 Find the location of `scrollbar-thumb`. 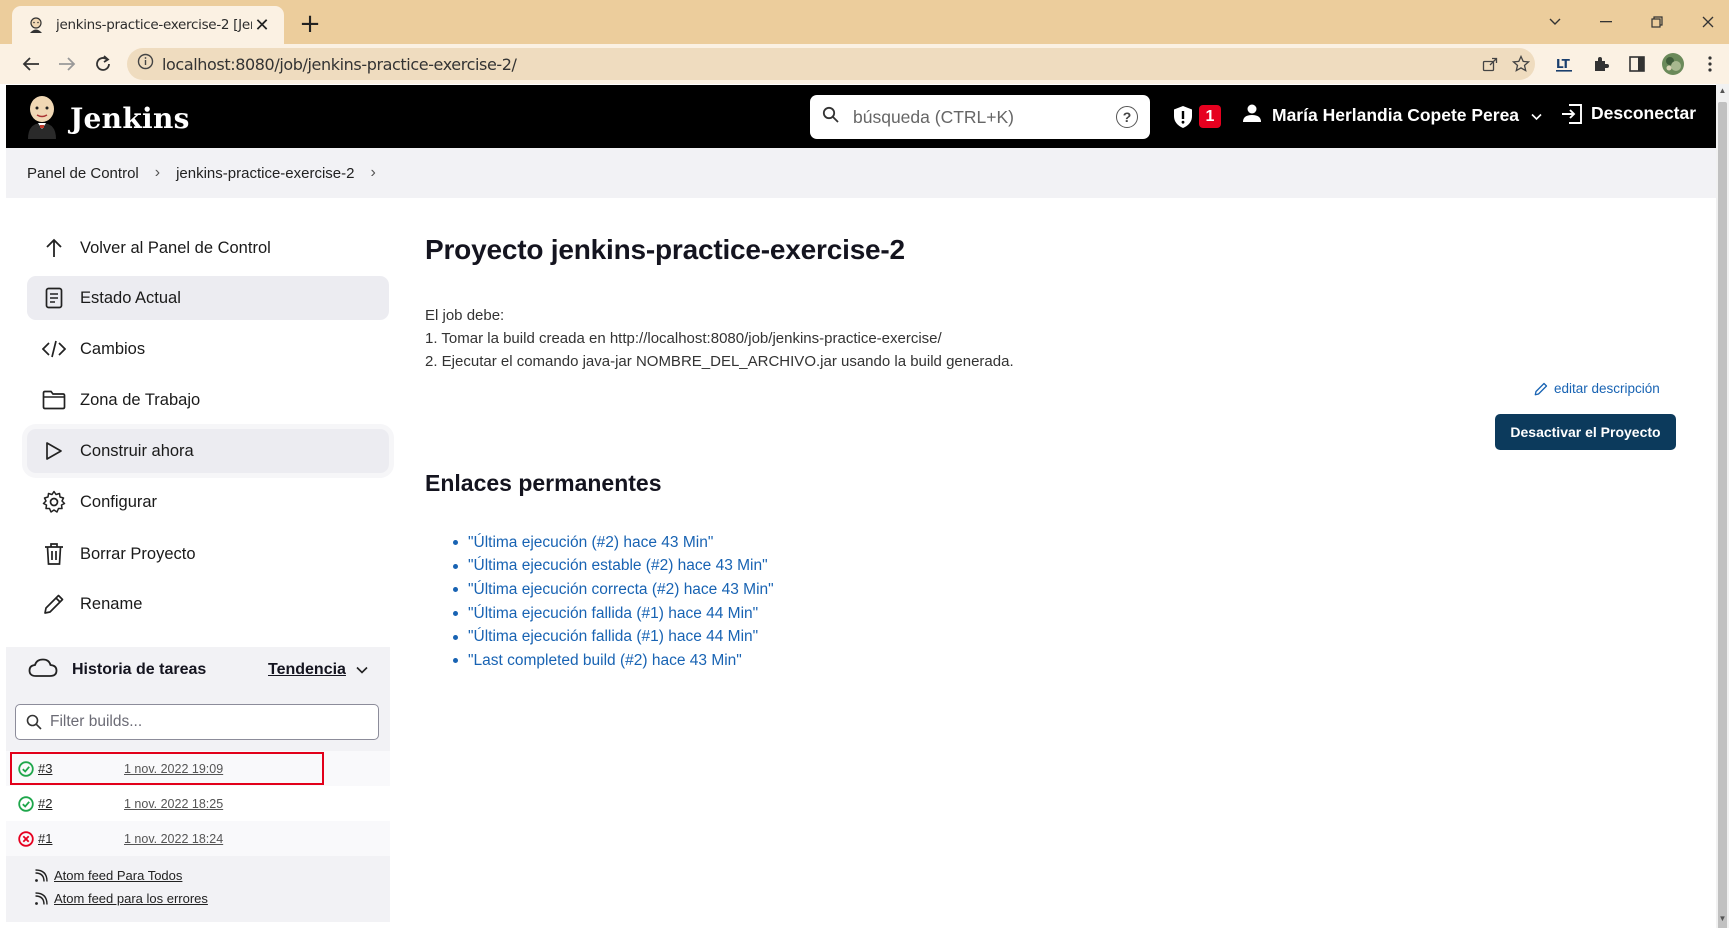

scrollbar-thumb is located at coordinates (1722, 515).